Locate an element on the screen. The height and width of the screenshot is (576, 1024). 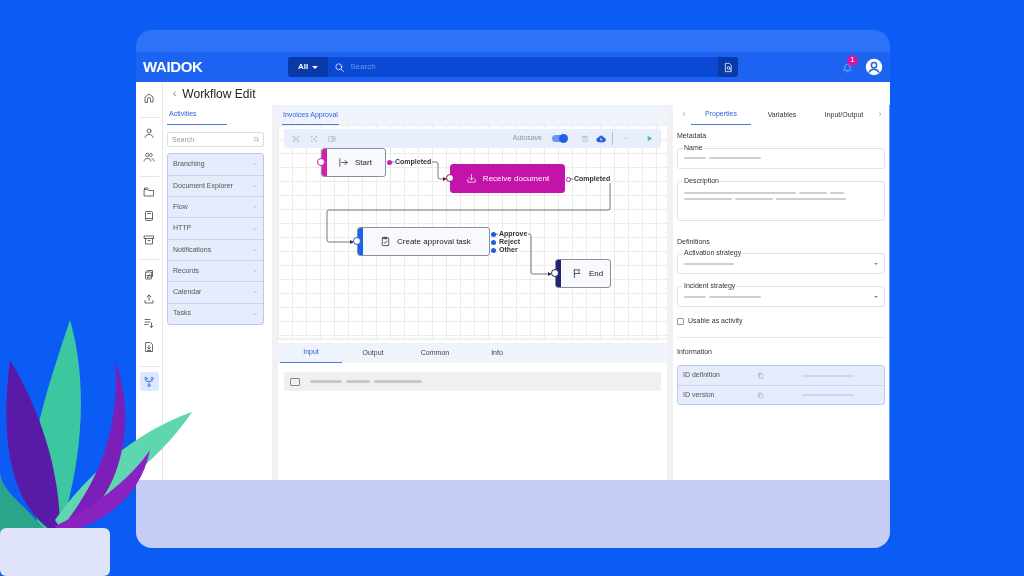
user-icon is located at coordinates (149, 132).